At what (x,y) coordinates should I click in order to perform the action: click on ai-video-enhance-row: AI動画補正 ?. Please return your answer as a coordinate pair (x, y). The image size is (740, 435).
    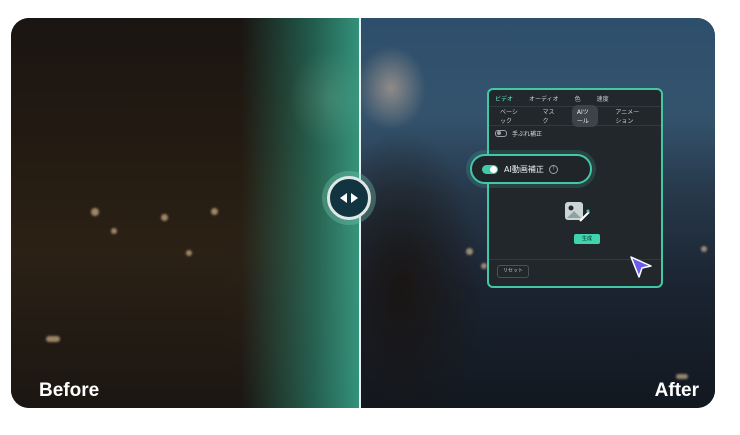
    Looking at the image, I should click on (531, 169).